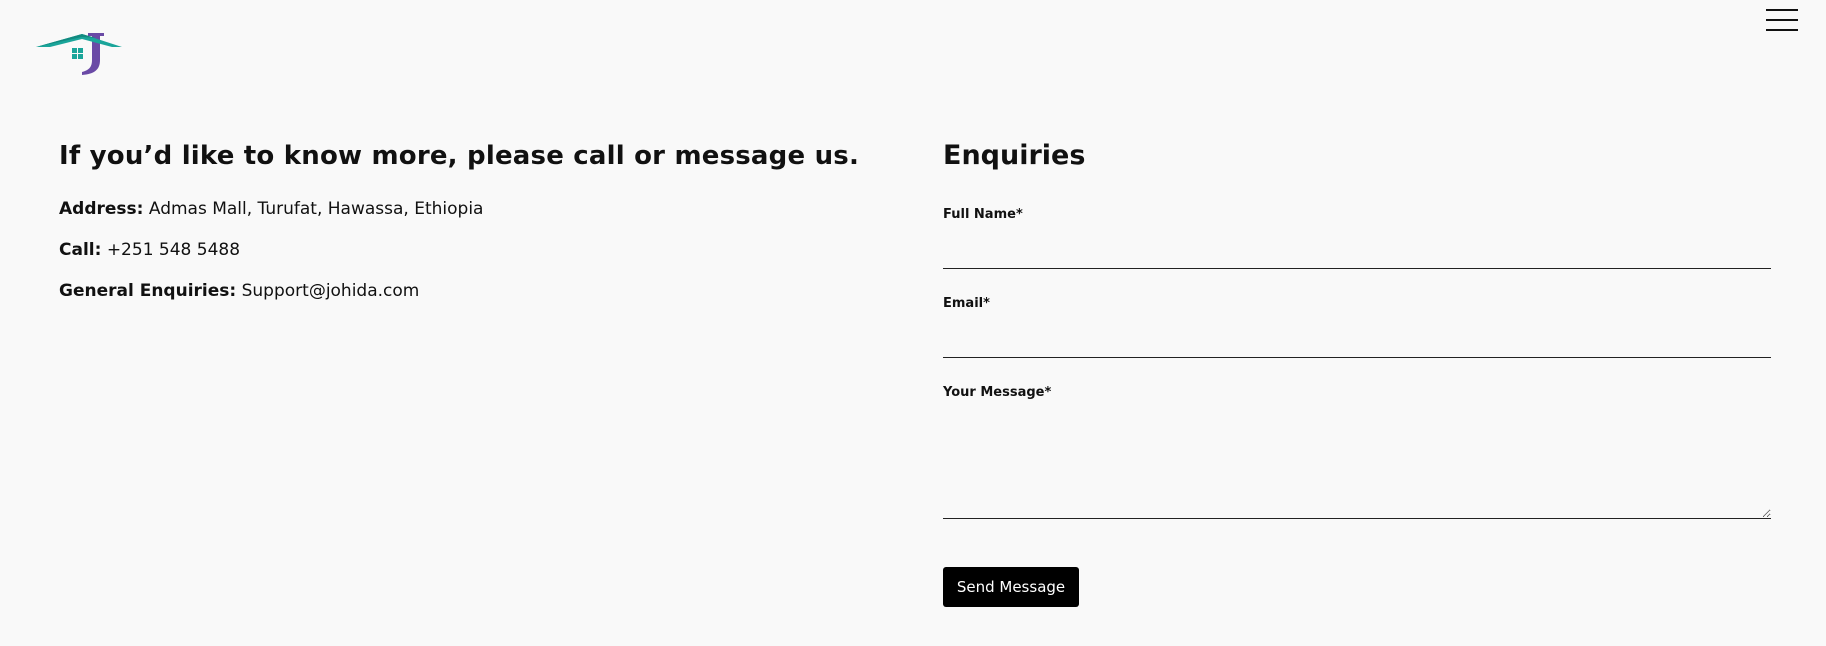 The height and width of the screenshot is (646, 1826). I want to click on address-label: Address:, so click(101, 209).